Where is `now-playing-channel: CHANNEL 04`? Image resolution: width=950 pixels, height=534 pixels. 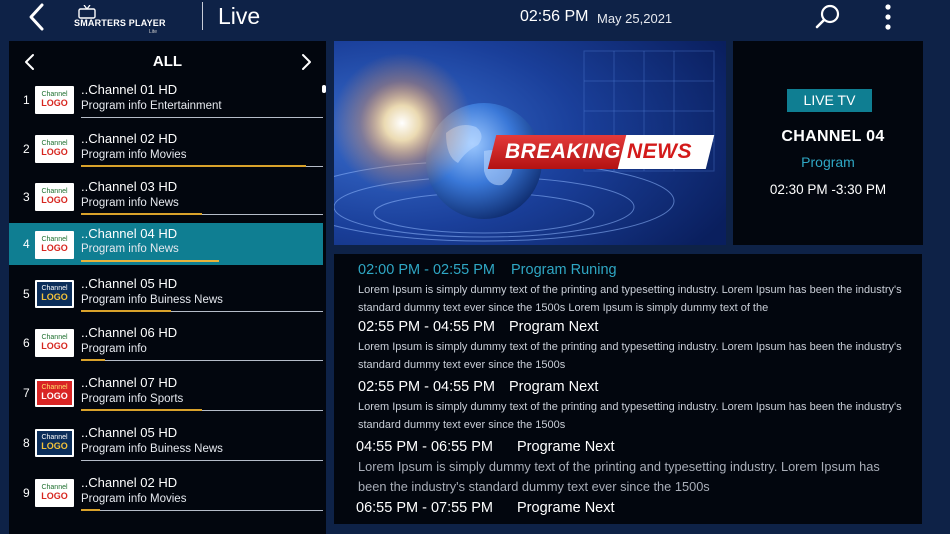 now-playing-channel: CHANNEL 04 is located at coordinates (833, 136).